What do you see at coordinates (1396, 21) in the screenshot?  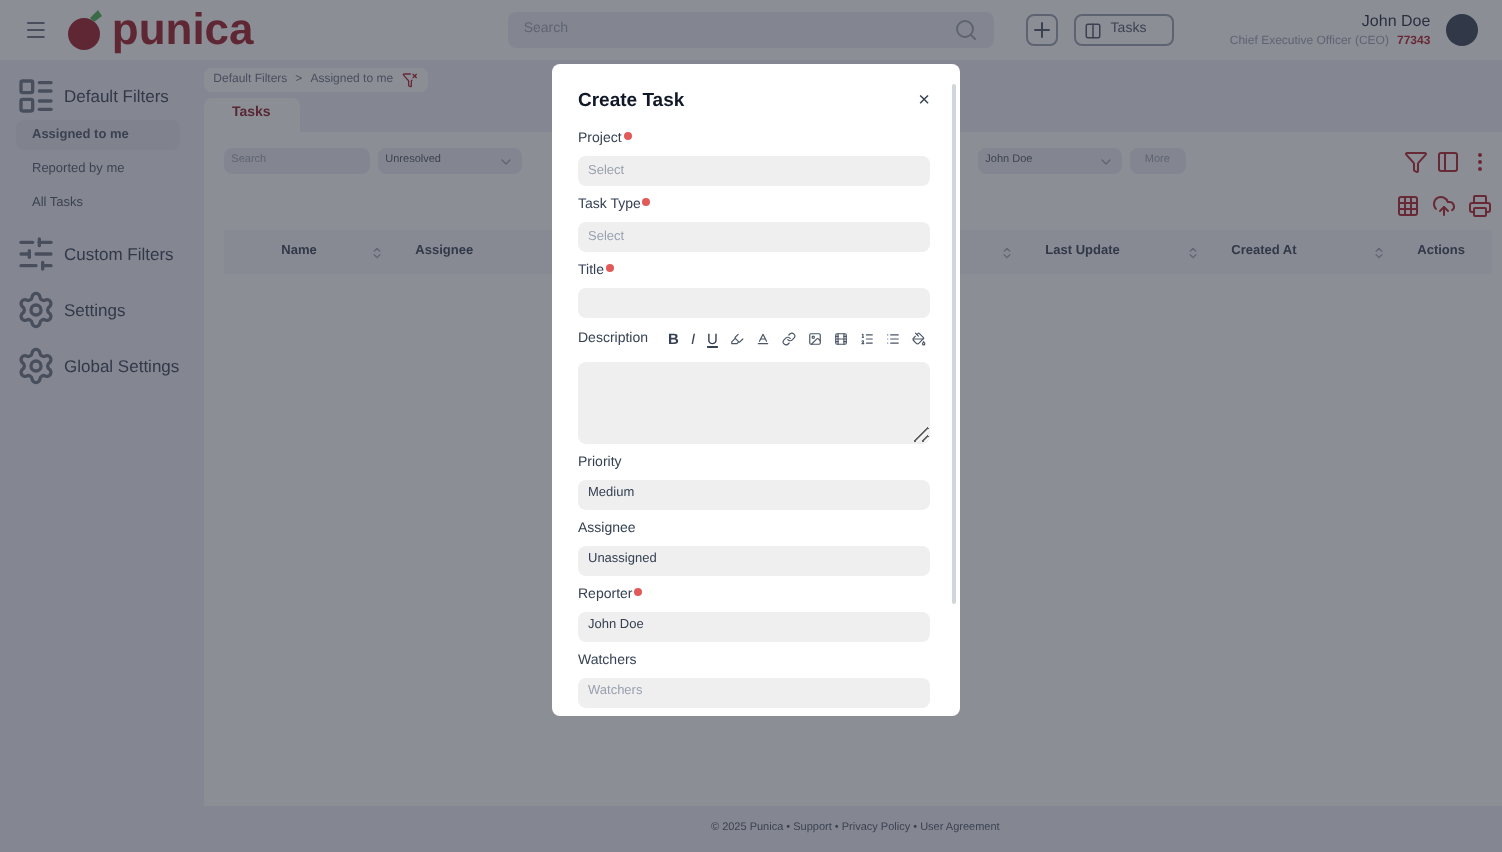 I see `user-name: John Doe` at bounding box center [1396, 21].